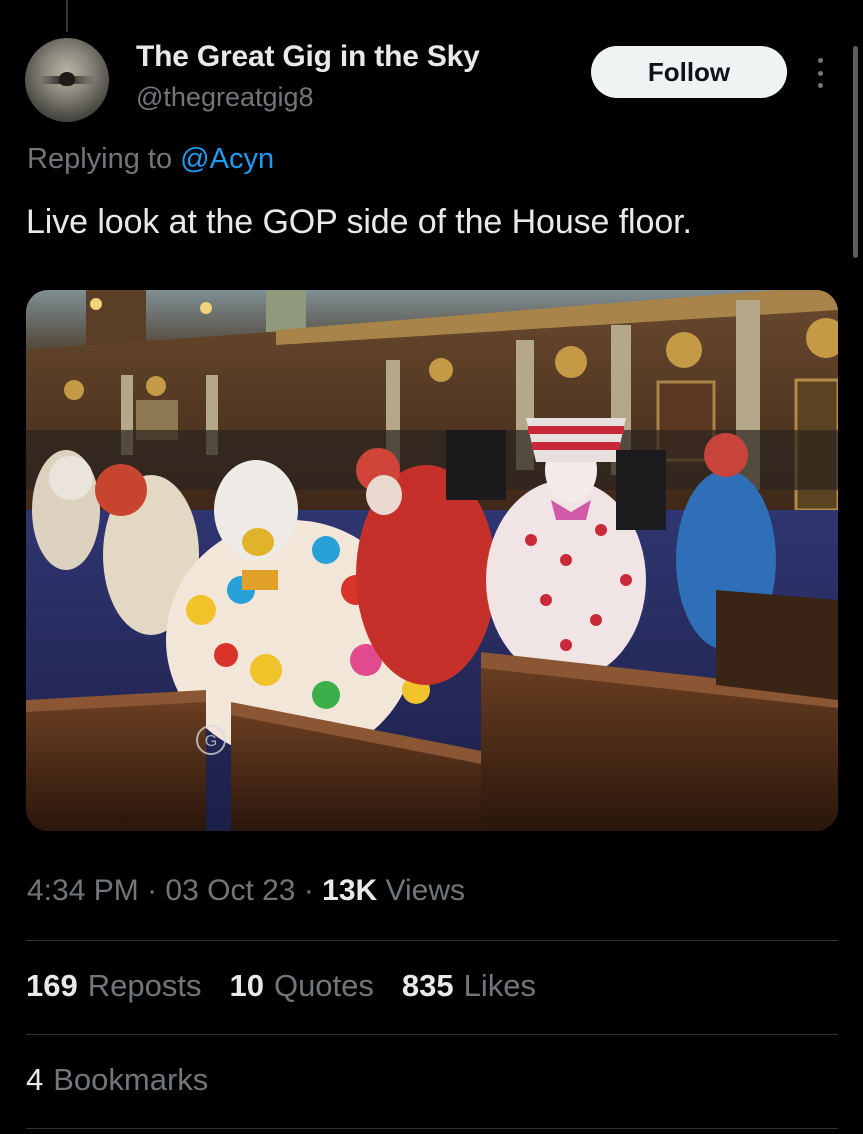 Image resolution: width=863 pixels, height=1134 pixels. I want to click on reposts-stat: 169 Reposts, so click(113, 986).